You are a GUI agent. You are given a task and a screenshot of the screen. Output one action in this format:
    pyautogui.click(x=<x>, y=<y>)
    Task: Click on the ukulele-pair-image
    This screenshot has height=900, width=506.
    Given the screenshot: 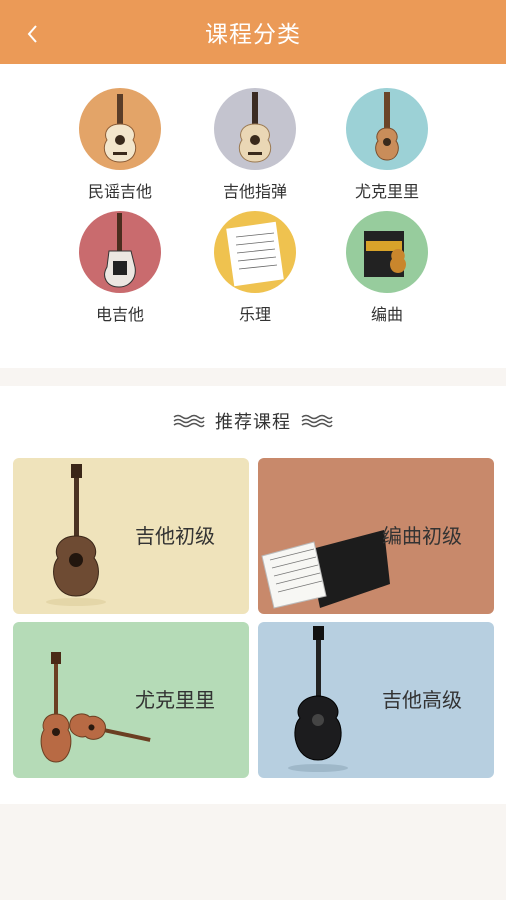 What is the action you would take?
    pyautogui.click(x=95, y=707)
    